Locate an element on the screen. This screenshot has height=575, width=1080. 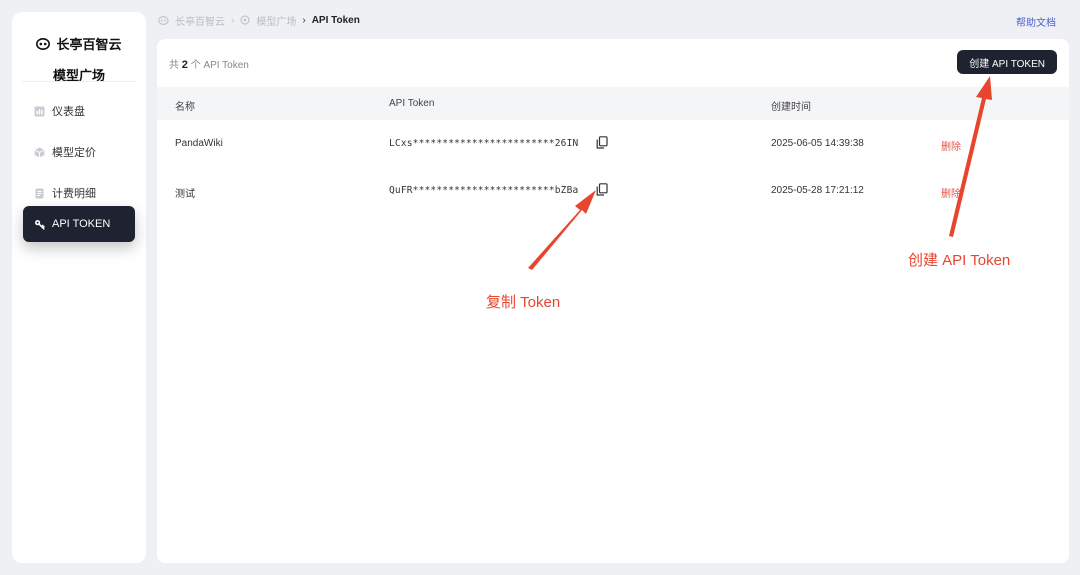
brand-name: 长亭百智云 is located at coordinates (89, 44).